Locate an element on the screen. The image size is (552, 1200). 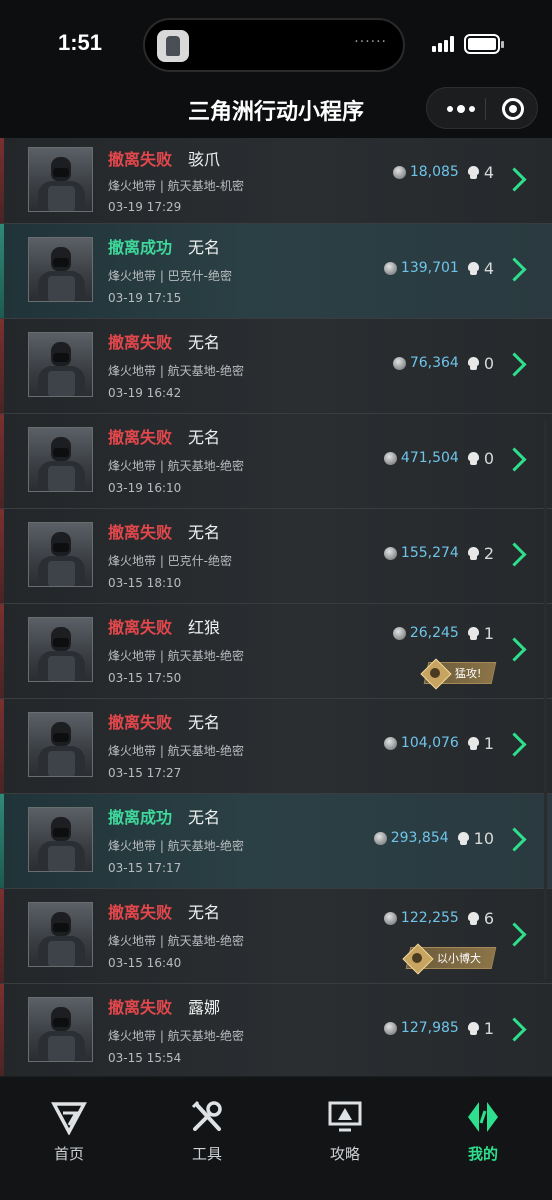
match-datetime: 03-19 16:10 is located at coordinates (145, 488).